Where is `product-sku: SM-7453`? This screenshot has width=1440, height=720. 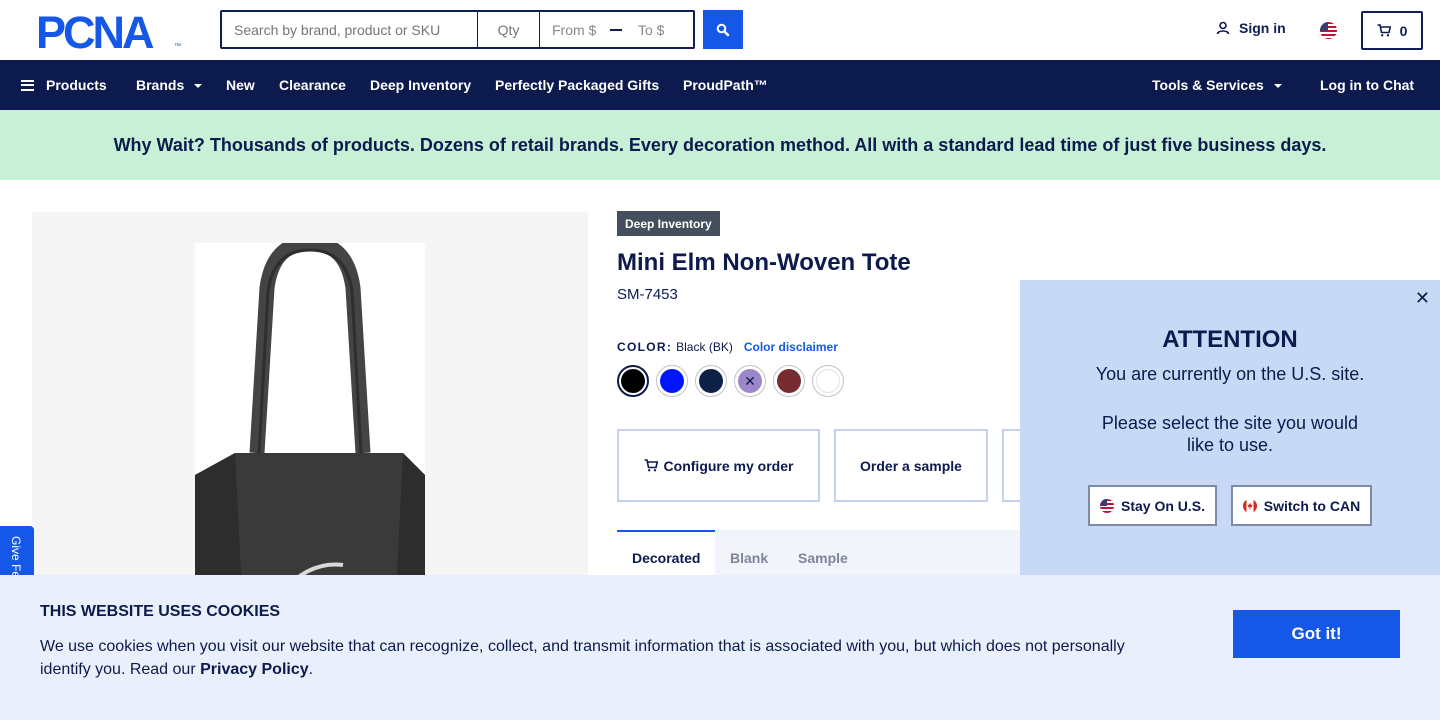 product-sku: SM-7453 is located at coordinates (647, 294).